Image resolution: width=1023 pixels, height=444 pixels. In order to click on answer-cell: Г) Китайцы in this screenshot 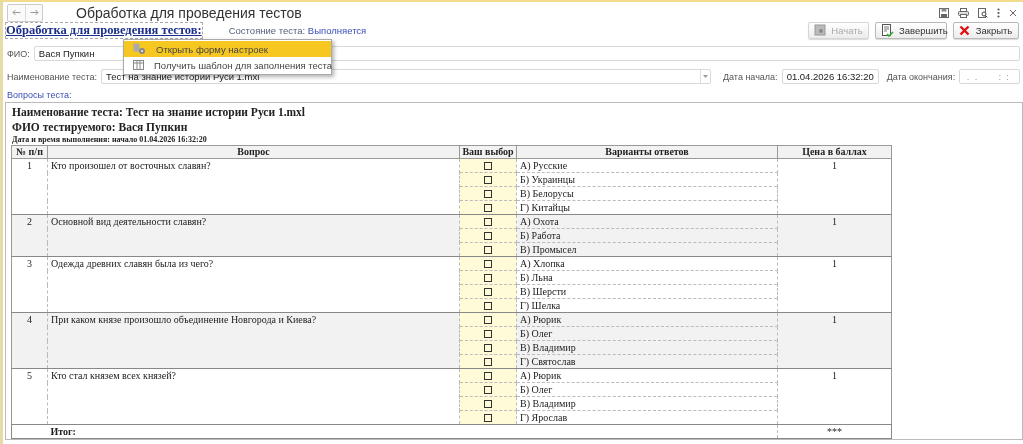, I will do `click(647, 207)`.